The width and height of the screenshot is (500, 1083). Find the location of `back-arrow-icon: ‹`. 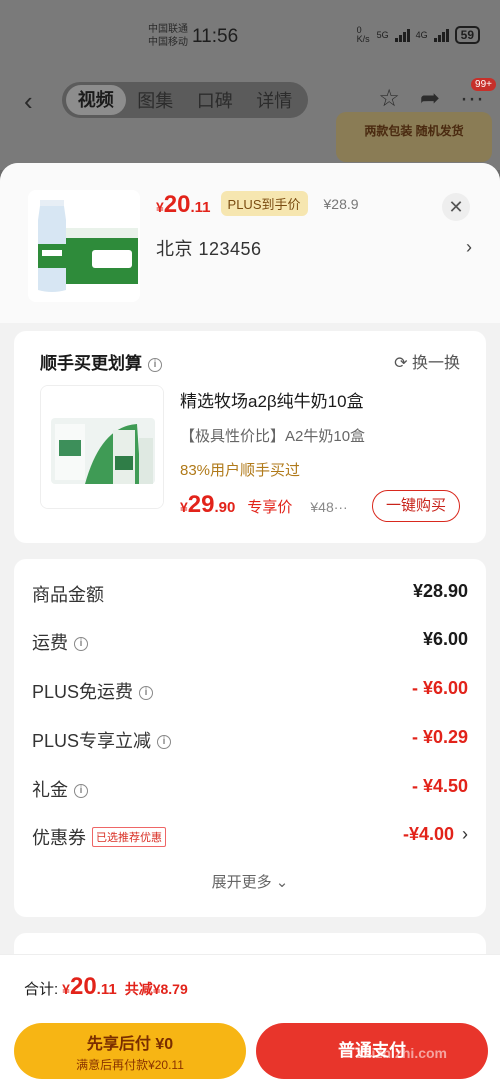

back-arrow-icon: ‹ is located at coordinates (28, 101).